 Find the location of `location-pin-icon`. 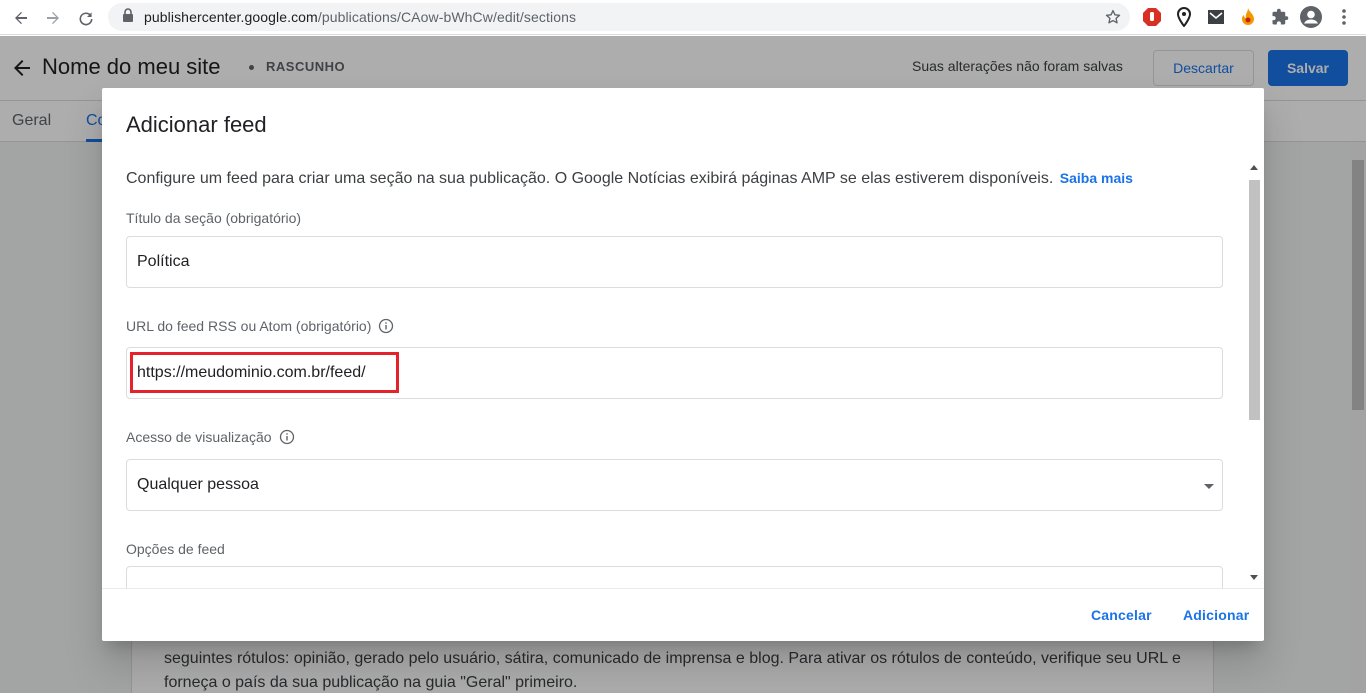

location-pin-icon is located at coordinates (1184, 17).